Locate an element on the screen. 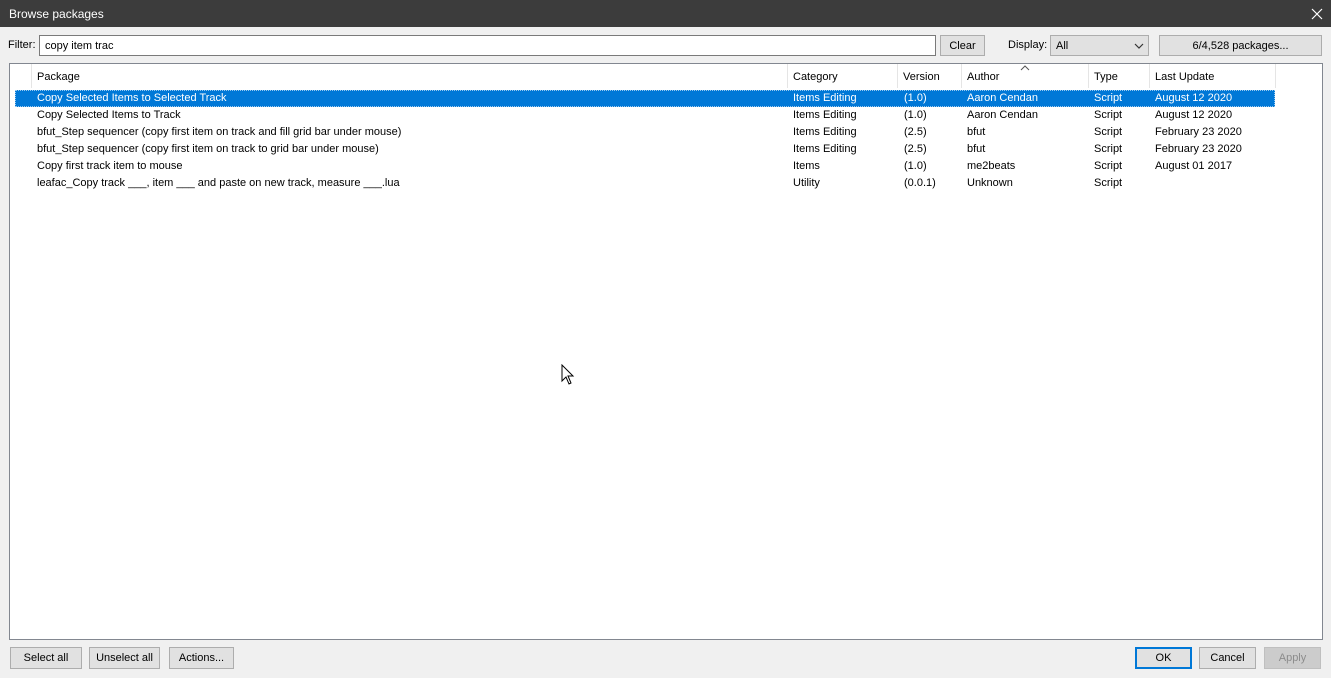 The height and width of the screenshot is (678, 1331). filter-input is located at coordinates (487, 45).